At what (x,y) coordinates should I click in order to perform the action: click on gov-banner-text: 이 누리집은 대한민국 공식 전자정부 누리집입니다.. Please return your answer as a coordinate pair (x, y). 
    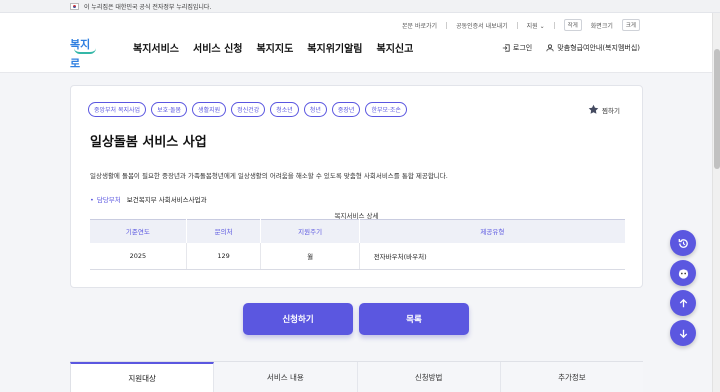
    Looking at the image, I should click on (148, 7).